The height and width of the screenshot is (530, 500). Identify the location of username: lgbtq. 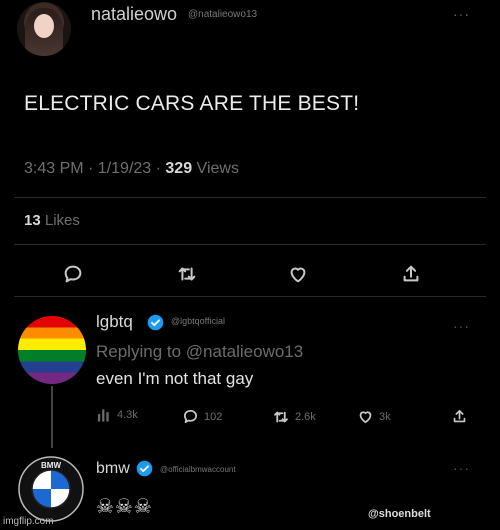
(114, 322).